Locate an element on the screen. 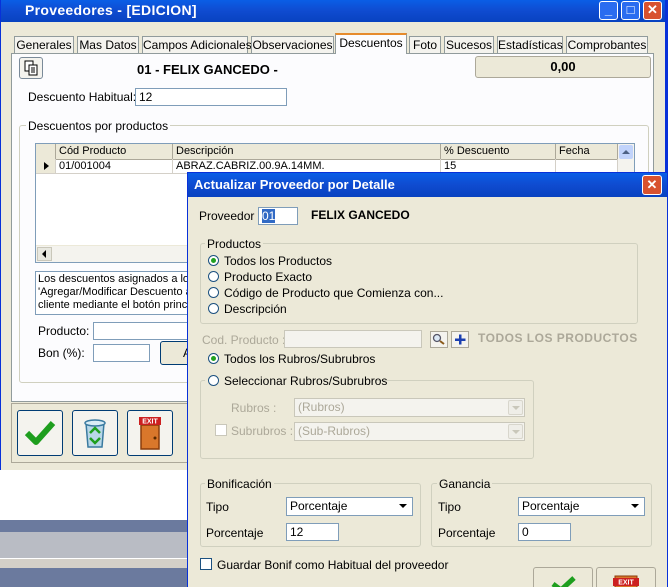 The image size is (668, 587). radio-seleccionar-rubros-label: Seleccionar Rubros/Subrubros is located at coordinates (305, 381).